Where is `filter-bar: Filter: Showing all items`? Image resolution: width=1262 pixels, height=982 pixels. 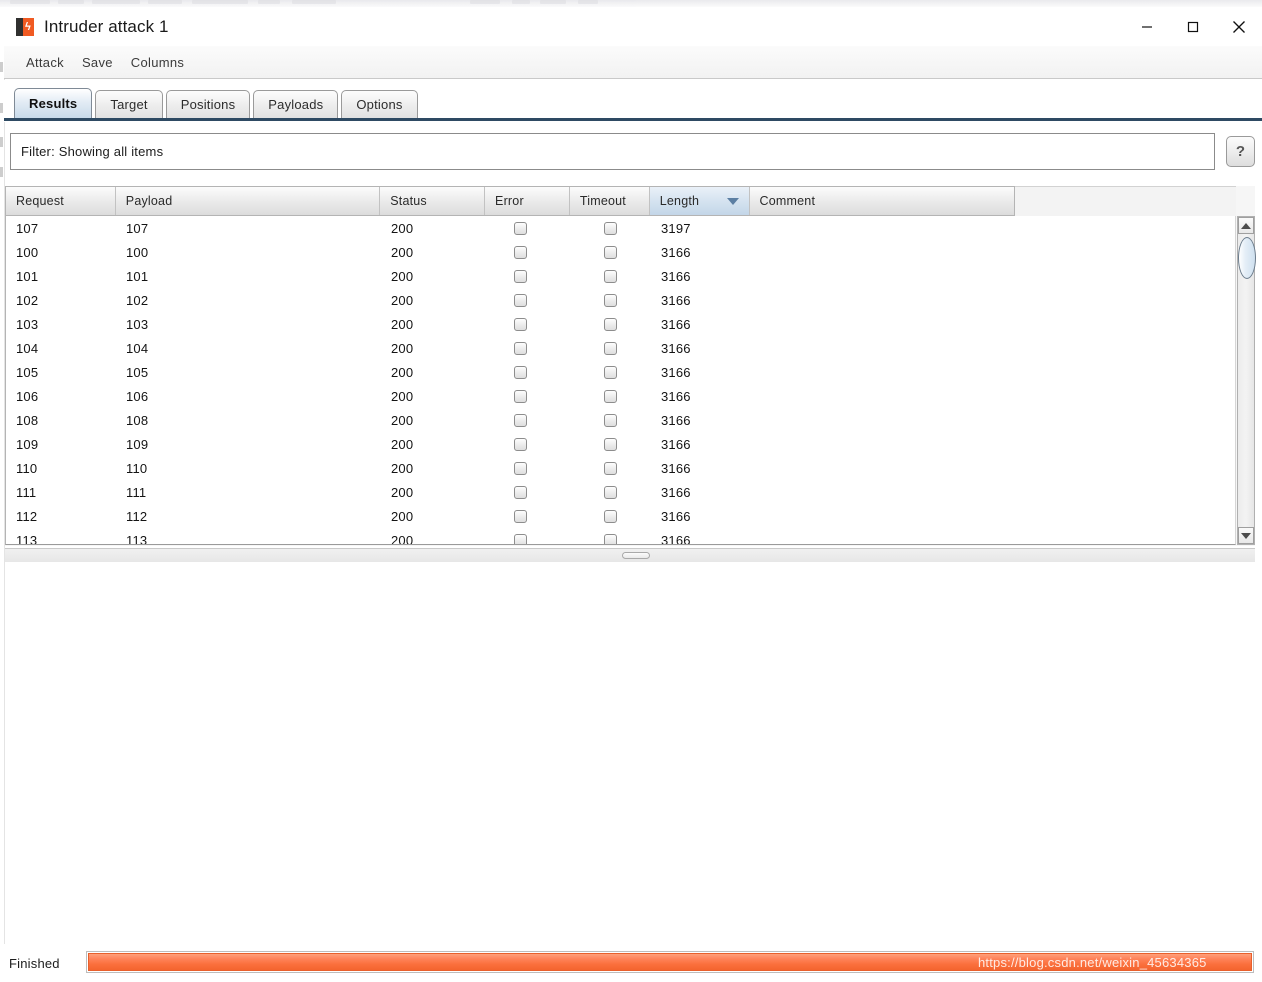
filter-bar: Filter: Showing all items is located at coordinates (612, 151).